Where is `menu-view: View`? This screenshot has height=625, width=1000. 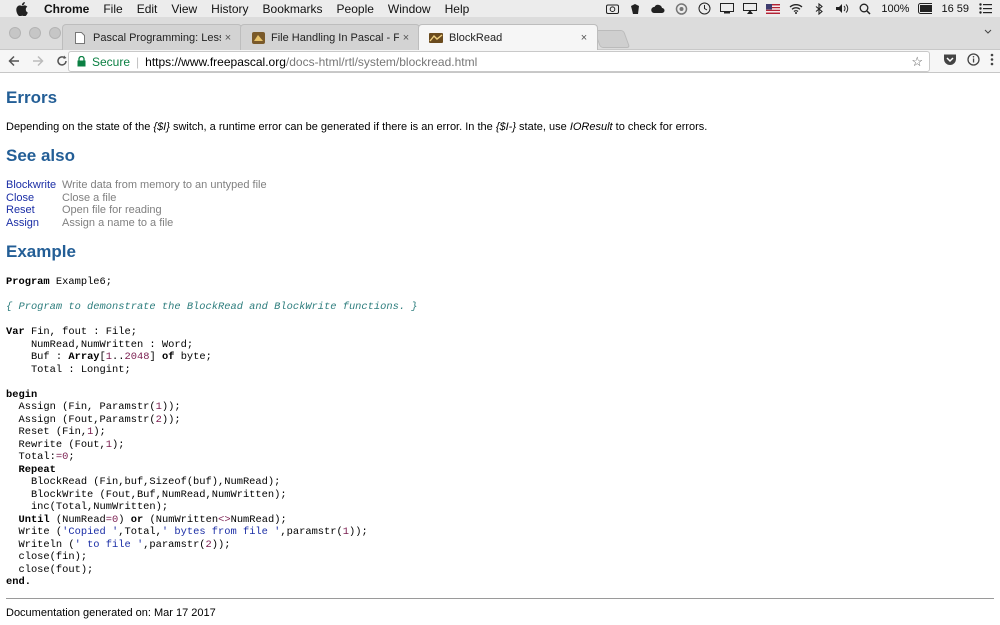 menu-view: View is located at coordinates (184, 9).